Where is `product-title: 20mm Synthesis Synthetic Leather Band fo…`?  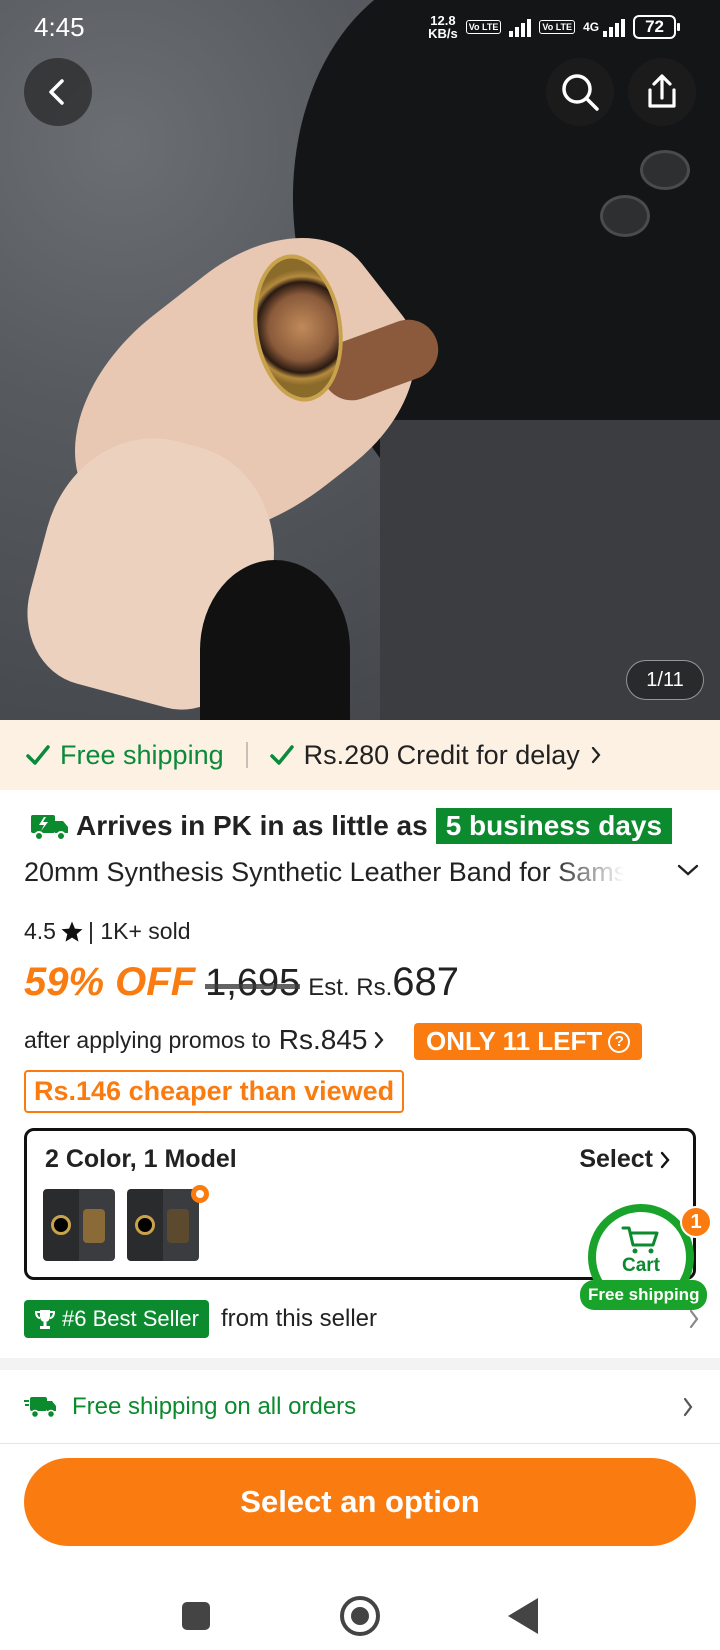
product-title: 20mm Synthesis Synthetic Leather Band fo… is located at coordinates (324, 871).